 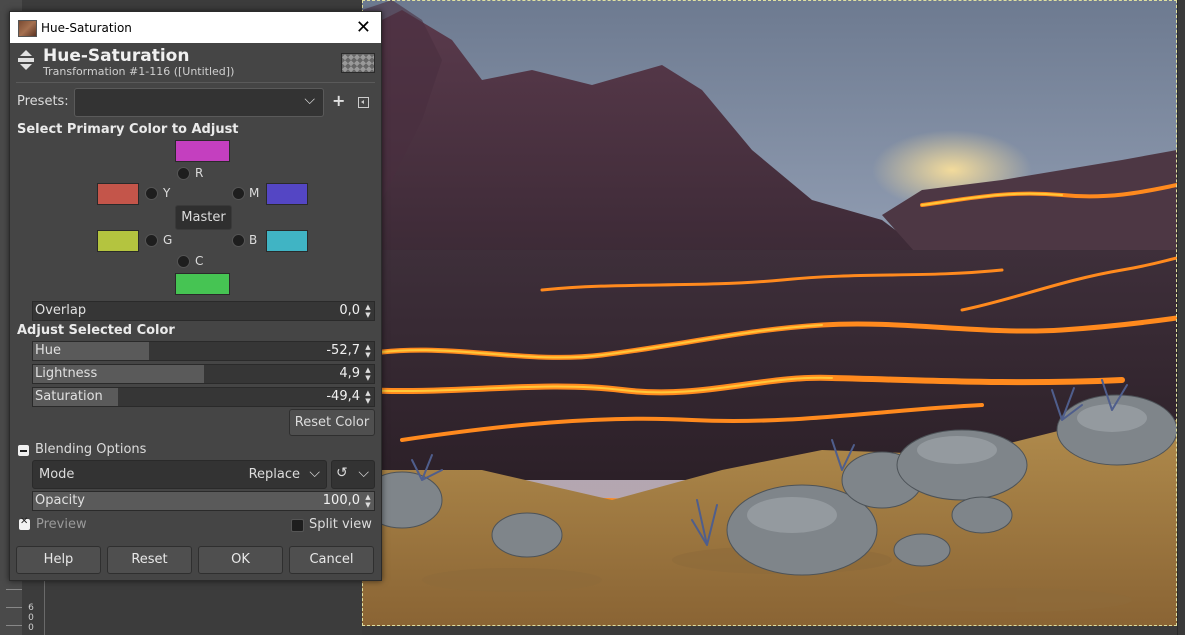 What do you see at coordinates (238, 193) in the screenshot?
I see `radio-magenta` at bounding box center [238, 193].